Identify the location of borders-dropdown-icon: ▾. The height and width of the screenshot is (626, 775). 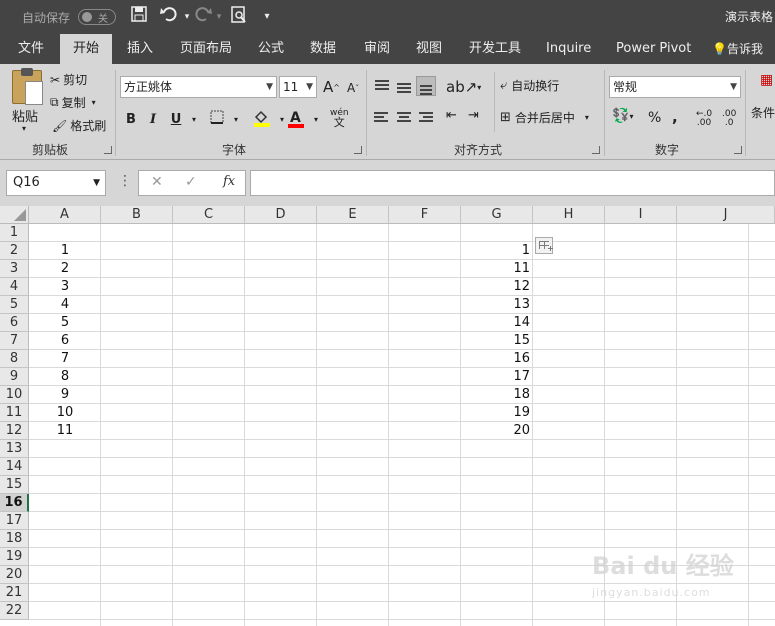
(236, 120).